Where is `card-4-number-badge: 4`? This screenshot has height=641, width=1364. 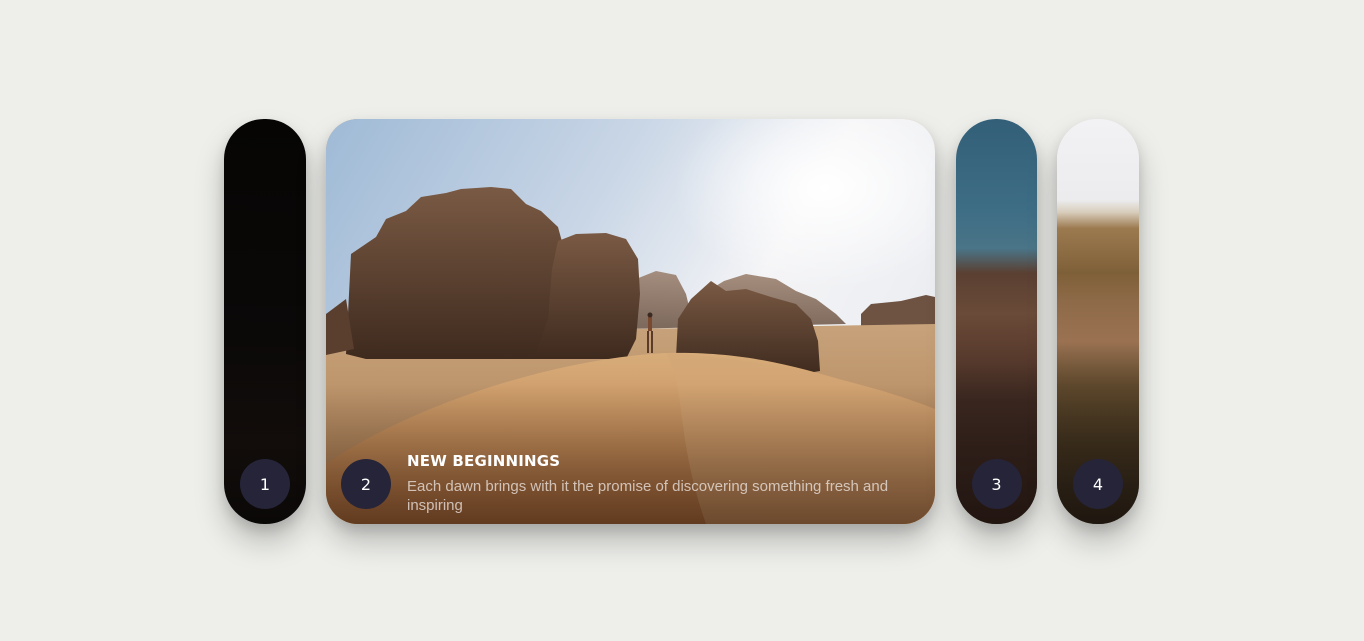
card-4-number-badge: 4 is located at coordinates (1098, 484).